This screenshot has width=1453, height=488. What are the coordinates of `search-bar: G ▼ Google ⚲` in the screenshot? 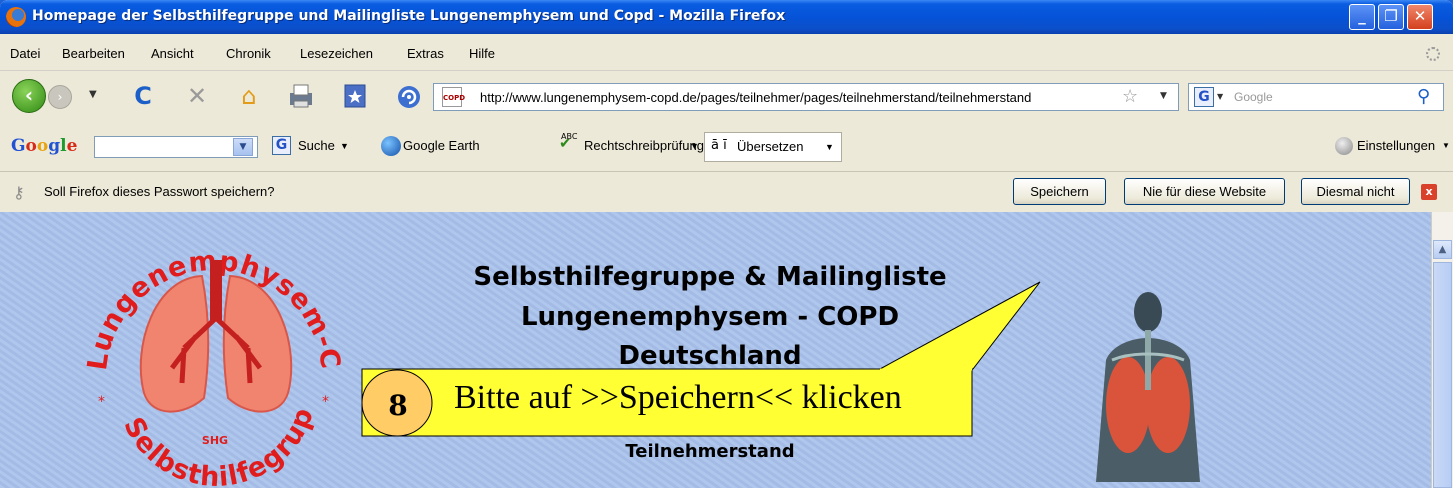 It's located at (1316, 97).